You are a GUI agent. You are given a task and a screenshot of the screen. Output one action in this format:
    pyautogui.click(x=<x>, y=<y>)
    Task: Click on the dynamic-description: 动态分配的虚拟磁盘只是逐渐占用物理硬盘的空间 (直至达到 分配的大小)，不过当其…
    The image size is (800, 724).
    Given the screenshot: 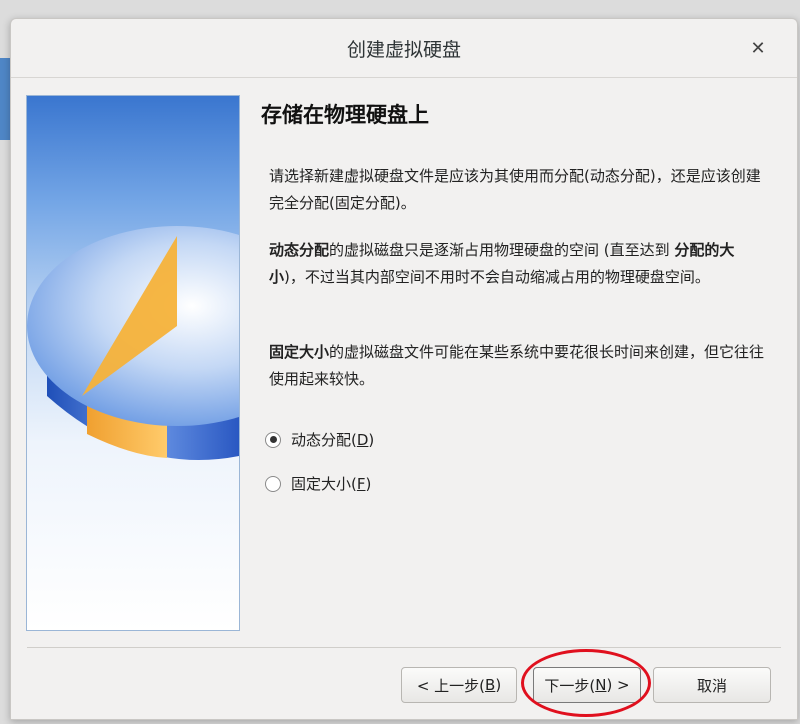 What is the action you would take?
    pyautogui.click(x=519, y=264)
    